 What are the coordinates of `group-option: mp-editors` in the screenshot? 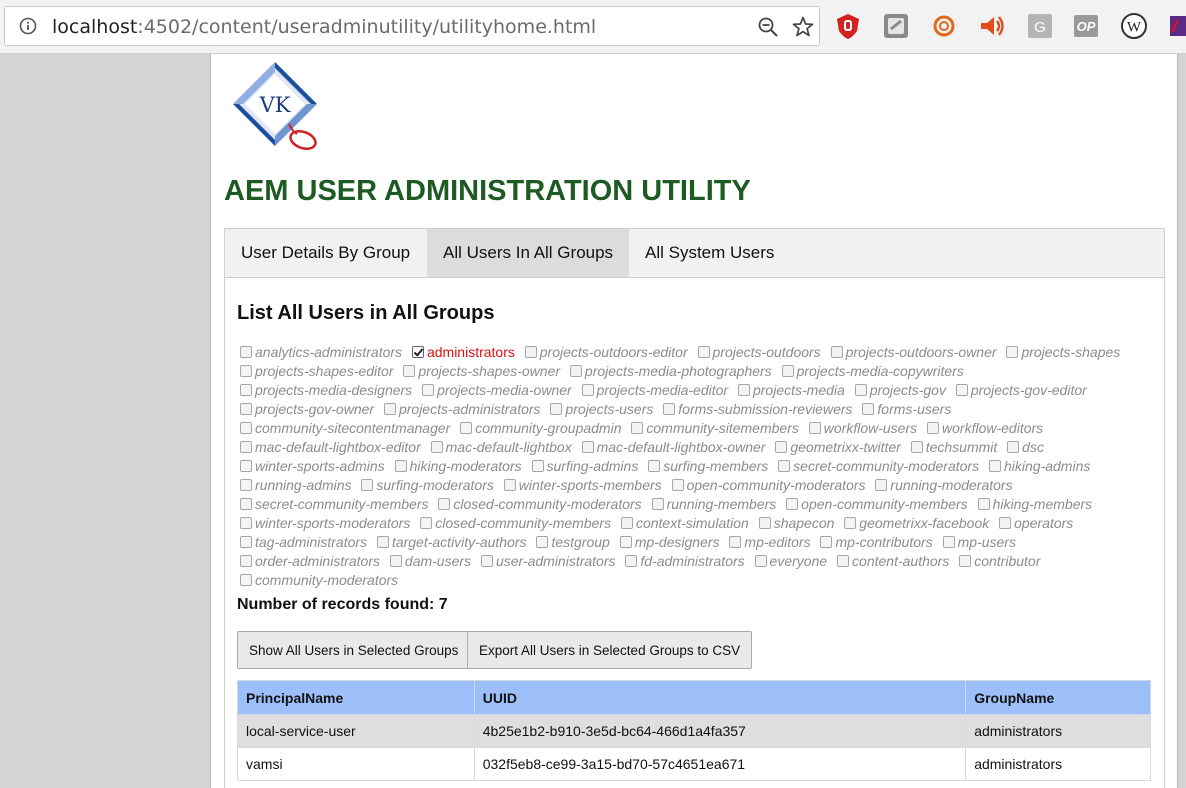 It's located at (769, 542).